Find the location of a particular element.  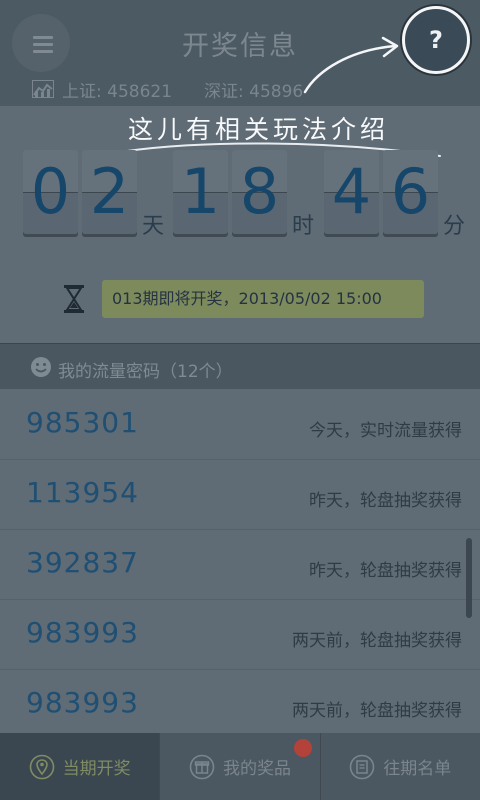

hint-text: 这儿有相关玩法介绍 is located at coordinates (259, 129).